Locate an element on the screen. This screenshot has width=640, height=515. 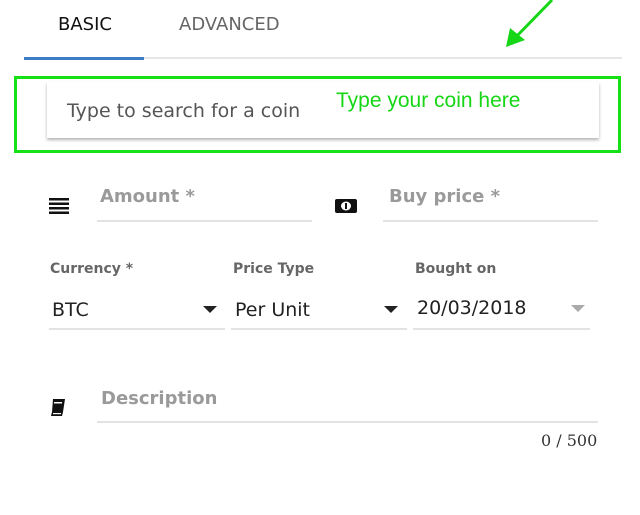
currency-label: Currency * is located at coordinates (92, 269).